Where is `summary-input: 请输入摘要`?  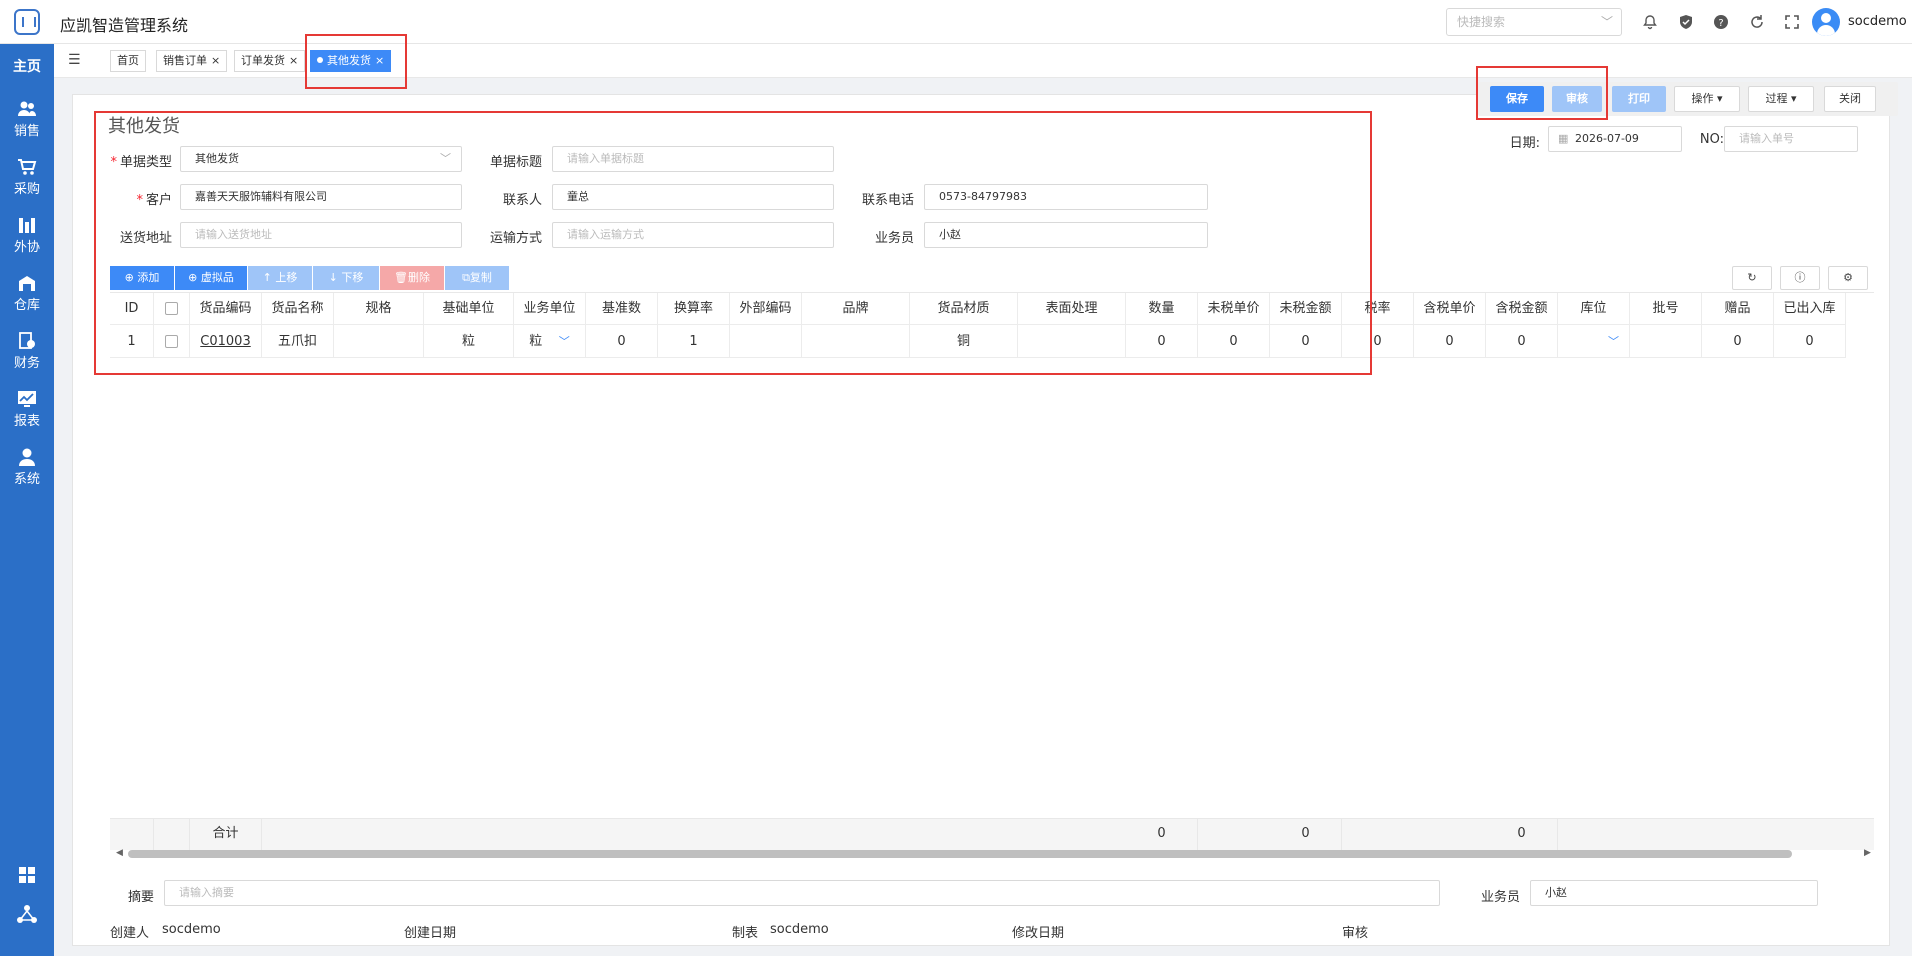
summary-input: 请输入摘要 is located at coordinates (802, 893).